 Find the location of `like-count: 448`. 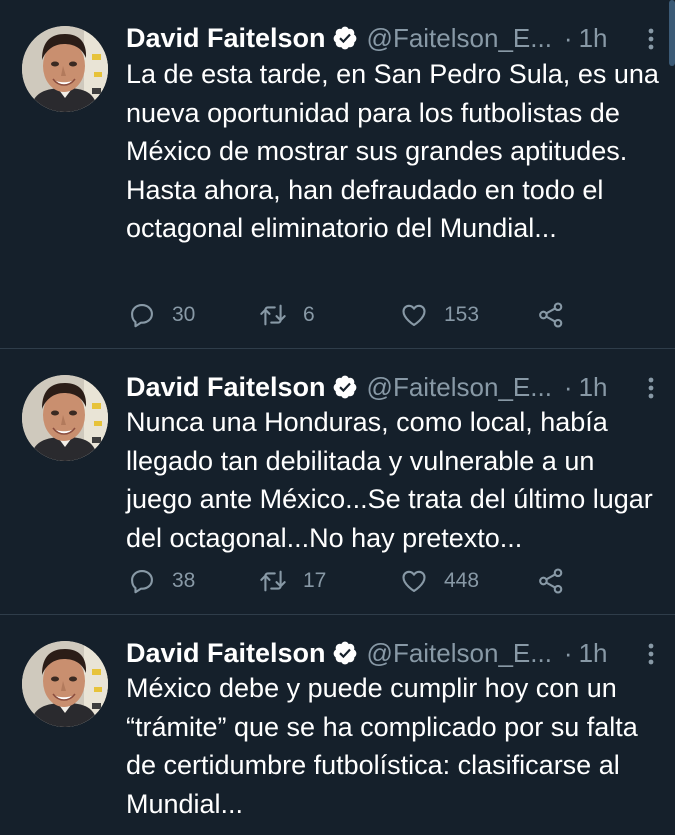

like-count: 448 is located at coordinates (462, 580).